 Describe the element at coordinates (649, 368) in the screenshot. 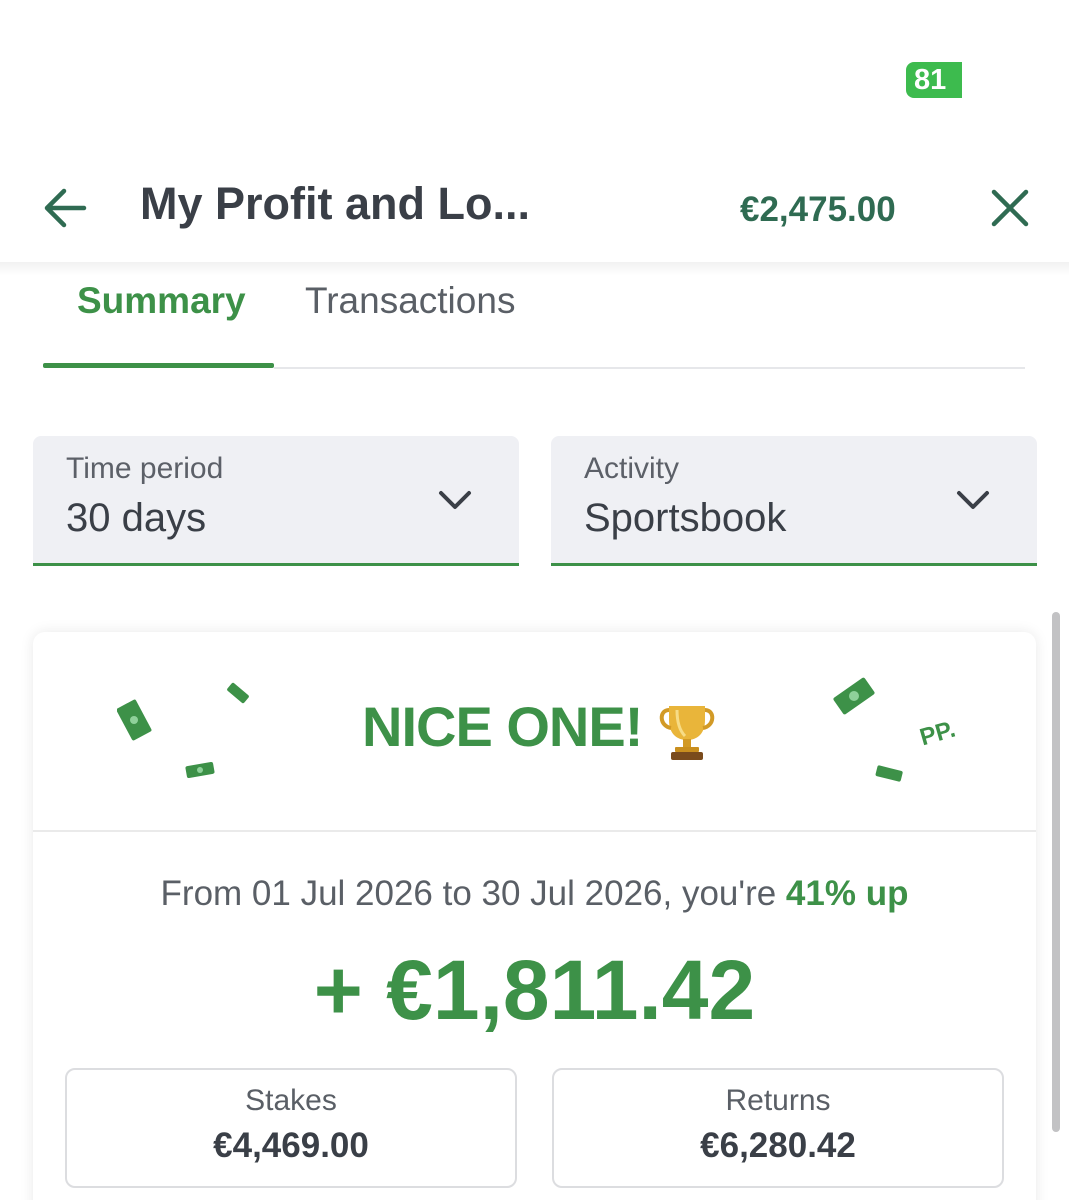

I see `tab-bar-divider` at that location.